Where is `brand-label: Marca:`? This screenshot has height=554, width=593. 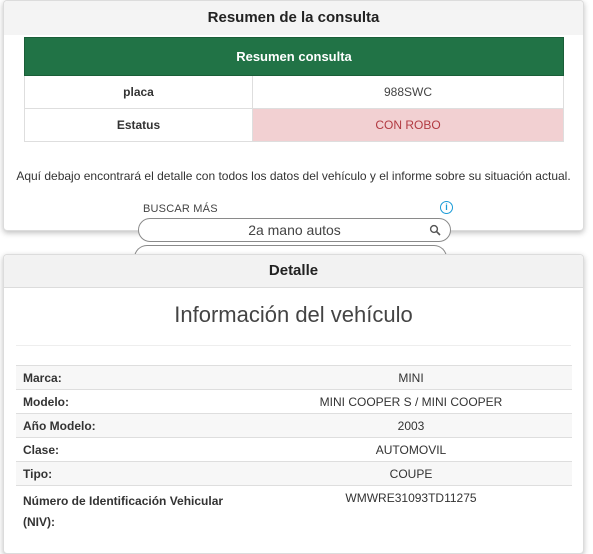 brand-label: Marca: is located at coordinates (133, 377).